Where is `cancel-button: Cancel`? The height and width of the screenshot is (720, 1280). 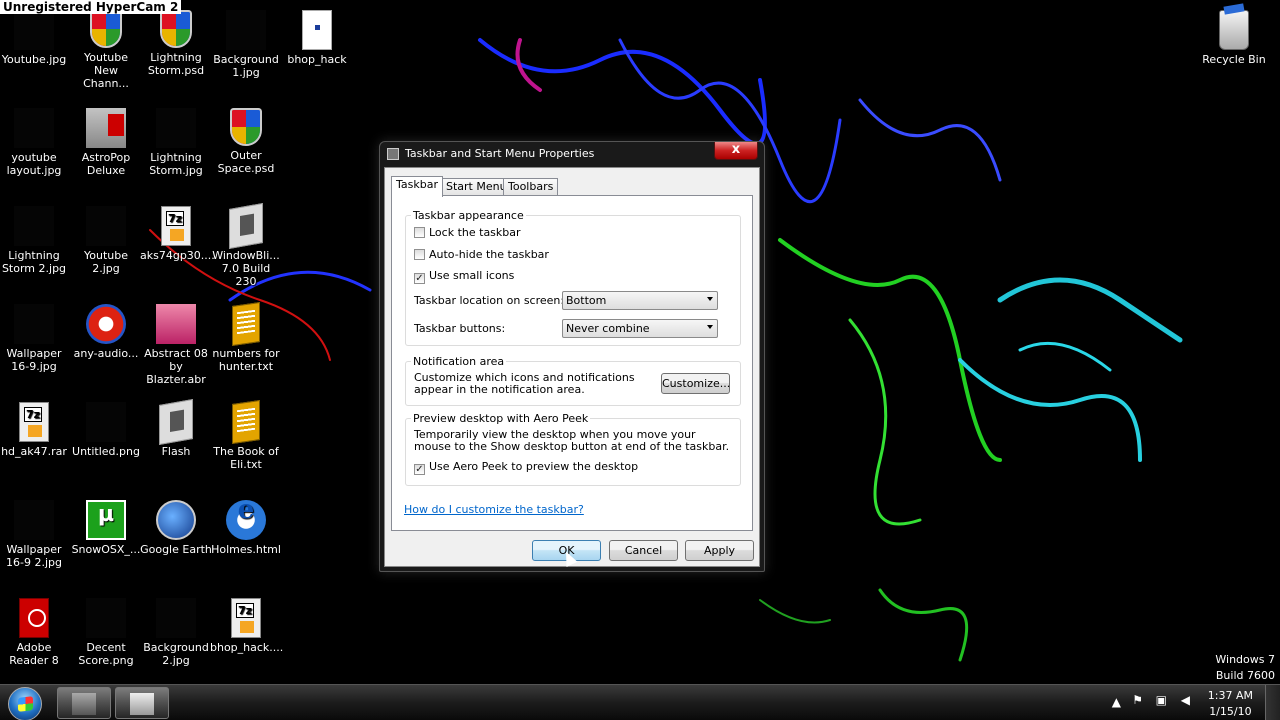
cancel-button: Cancel is located at coordinates (643, 550).